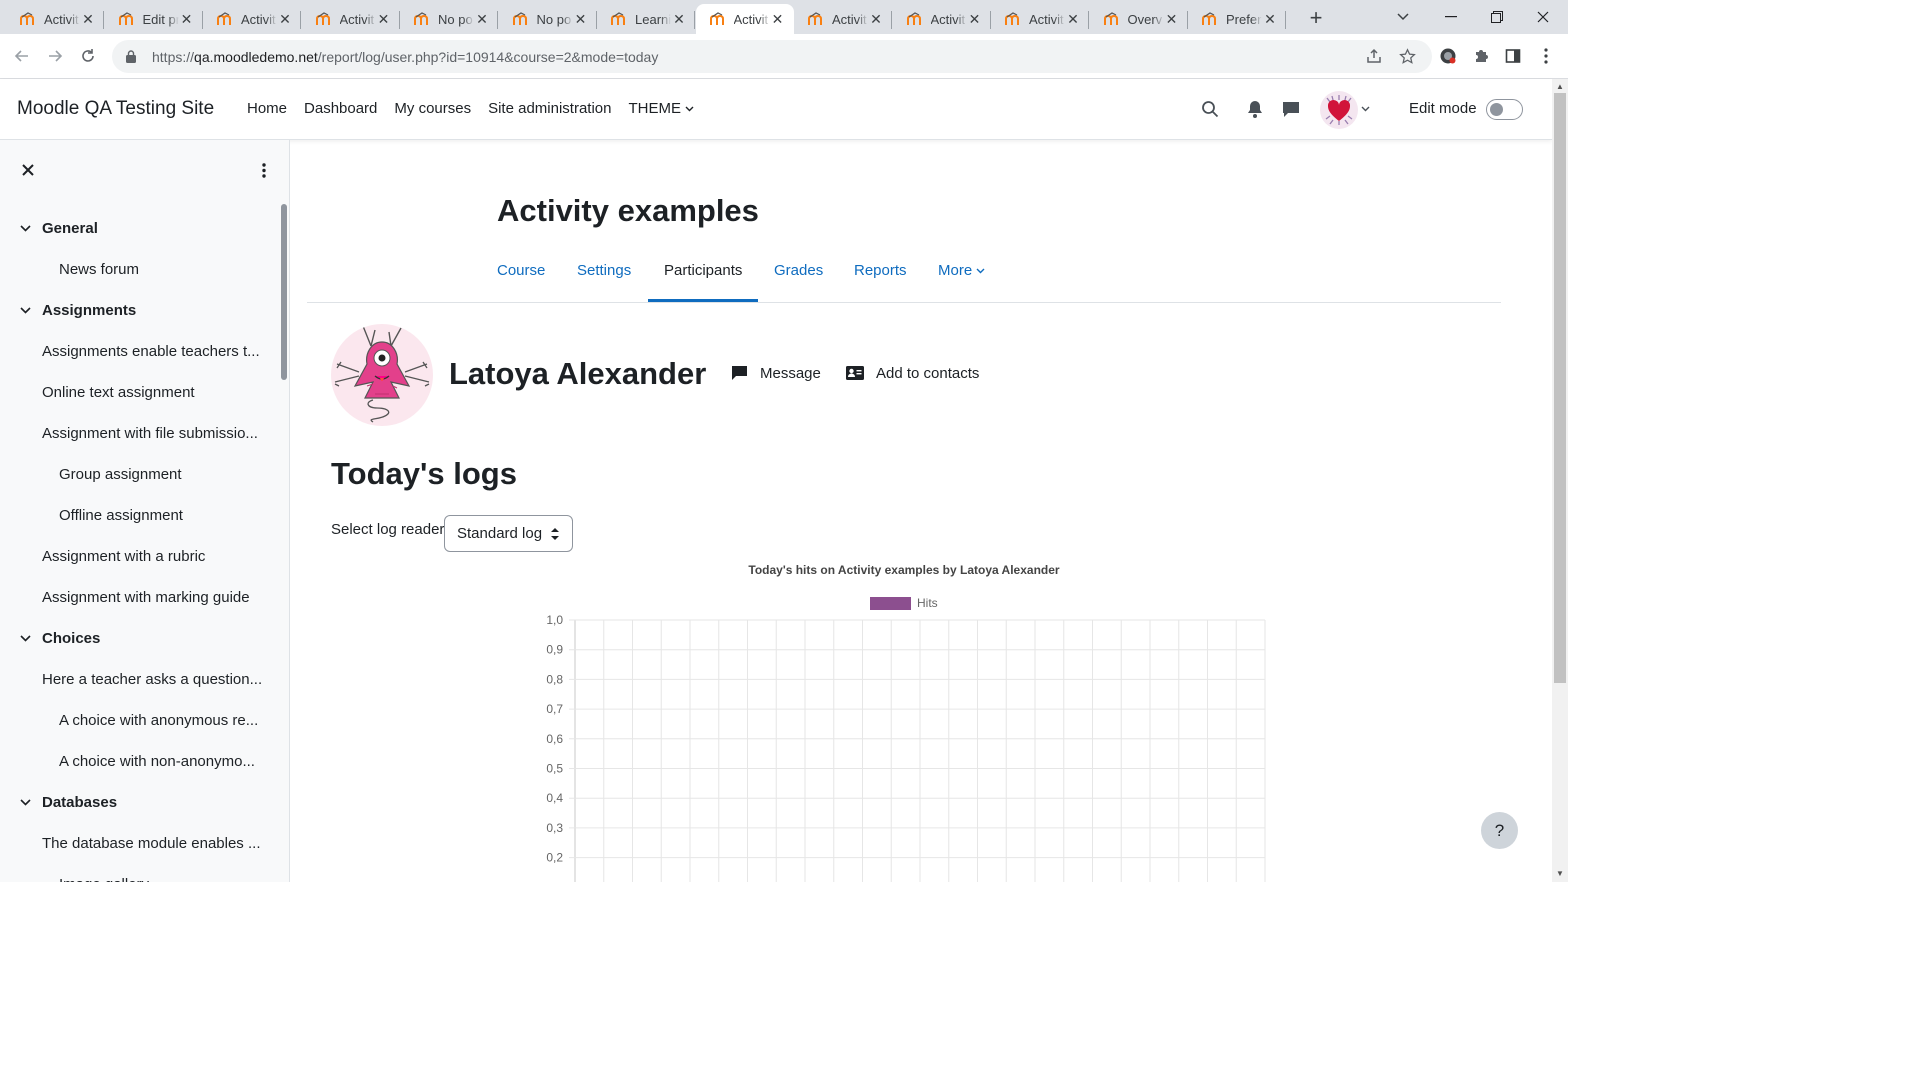 Image resolution: width=1920 pixels, height=1080 pixels. I want to click on reload-icon, so click(88, 56).